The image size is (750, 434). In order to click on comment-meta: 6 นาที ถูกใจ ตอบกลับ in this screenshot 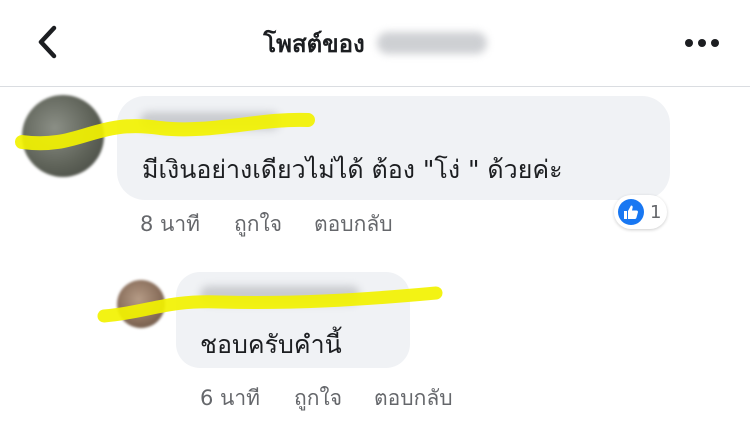, I will do `click(342, 398)`.